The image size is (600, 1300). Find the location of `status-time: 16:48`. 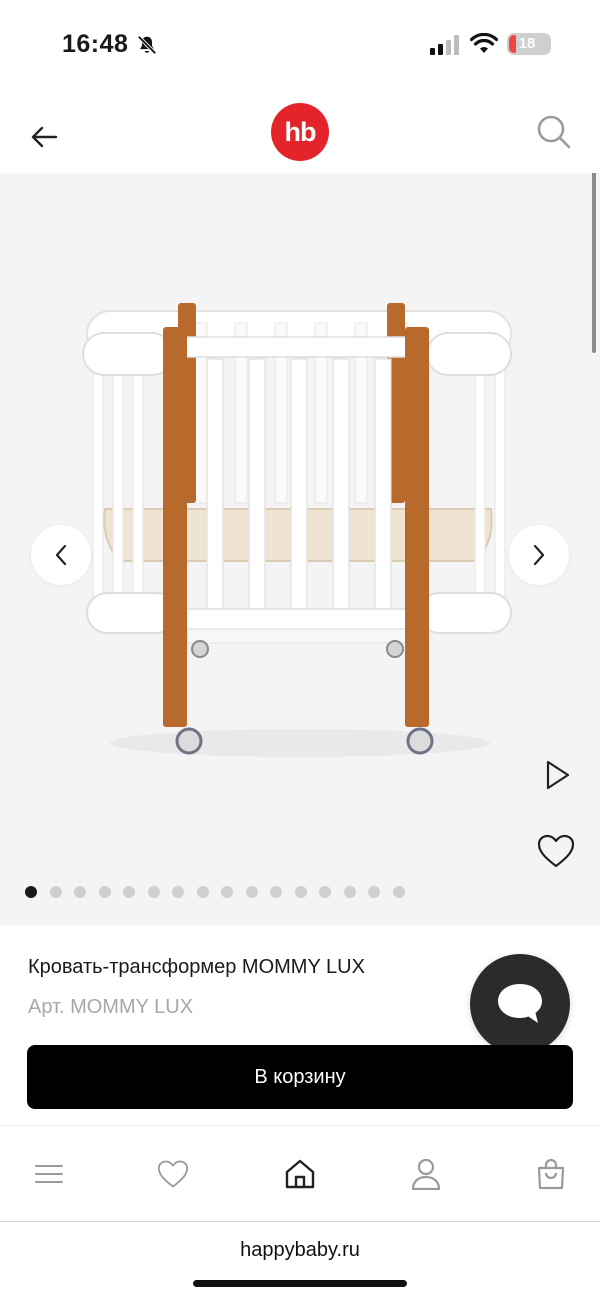

status-time: 16:48 is located at coordinates (95, 44).